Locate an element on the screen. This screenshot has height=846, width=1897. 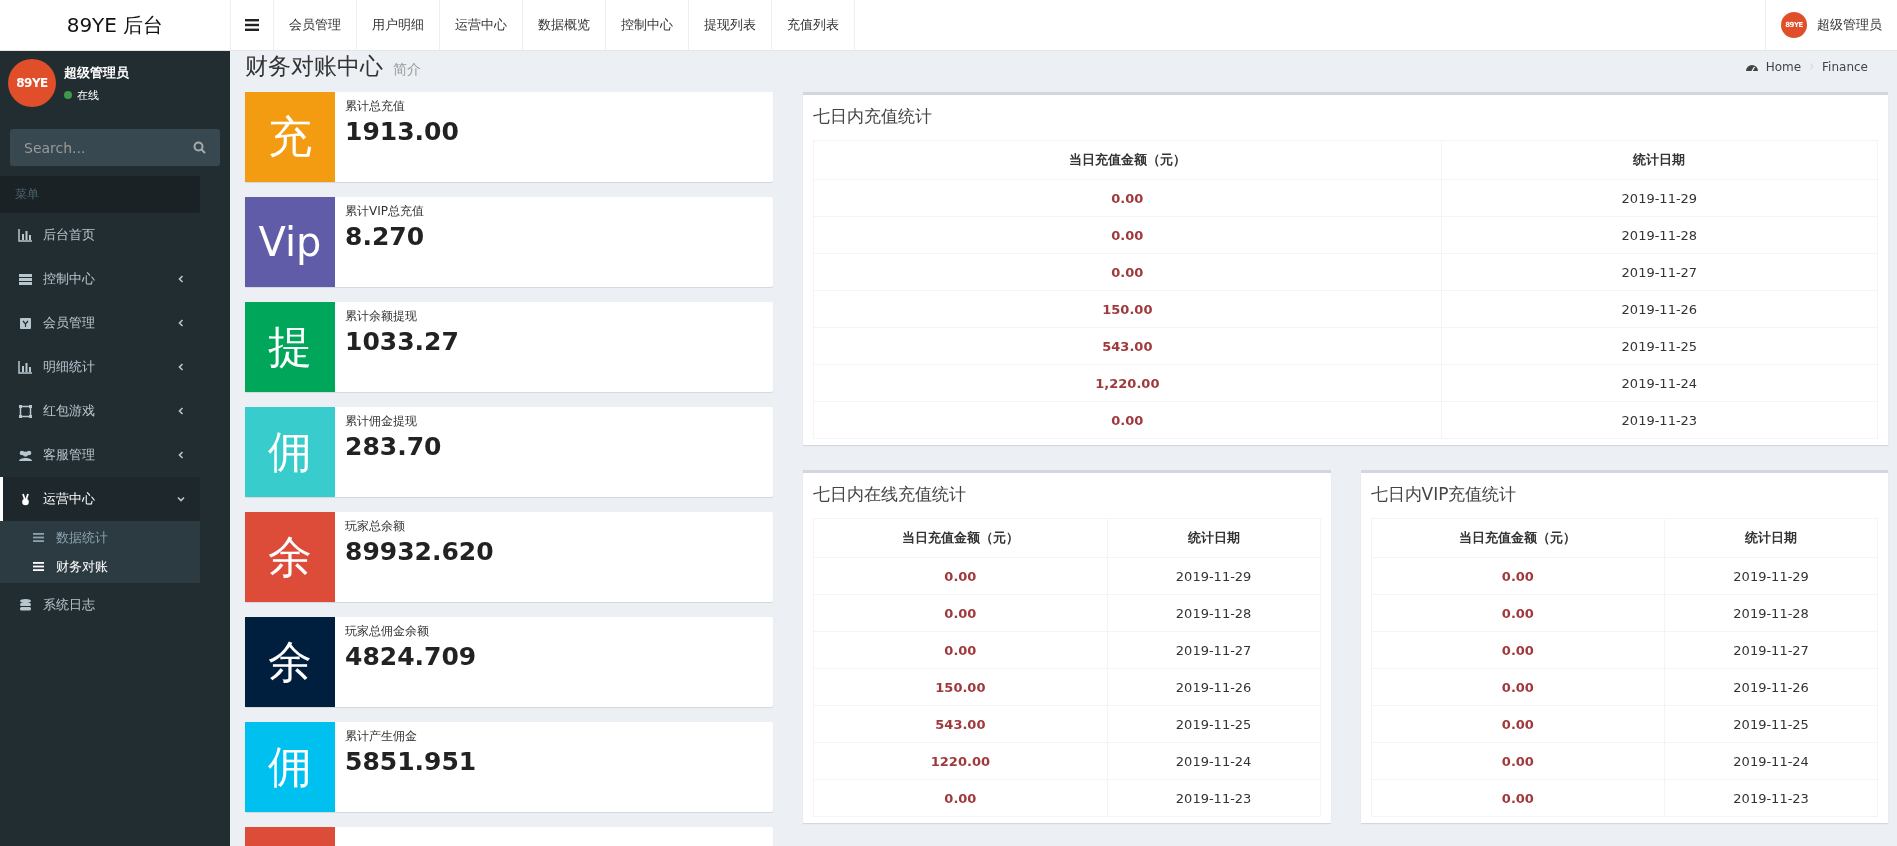
amount-cell: 1220.00 is located at coordinates (960, 761).